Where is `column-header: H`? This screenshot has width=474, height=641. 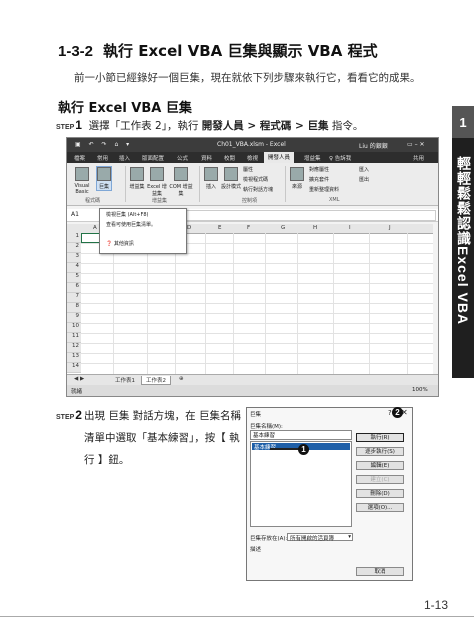
column-header: H is located at coordinates (315, 228).